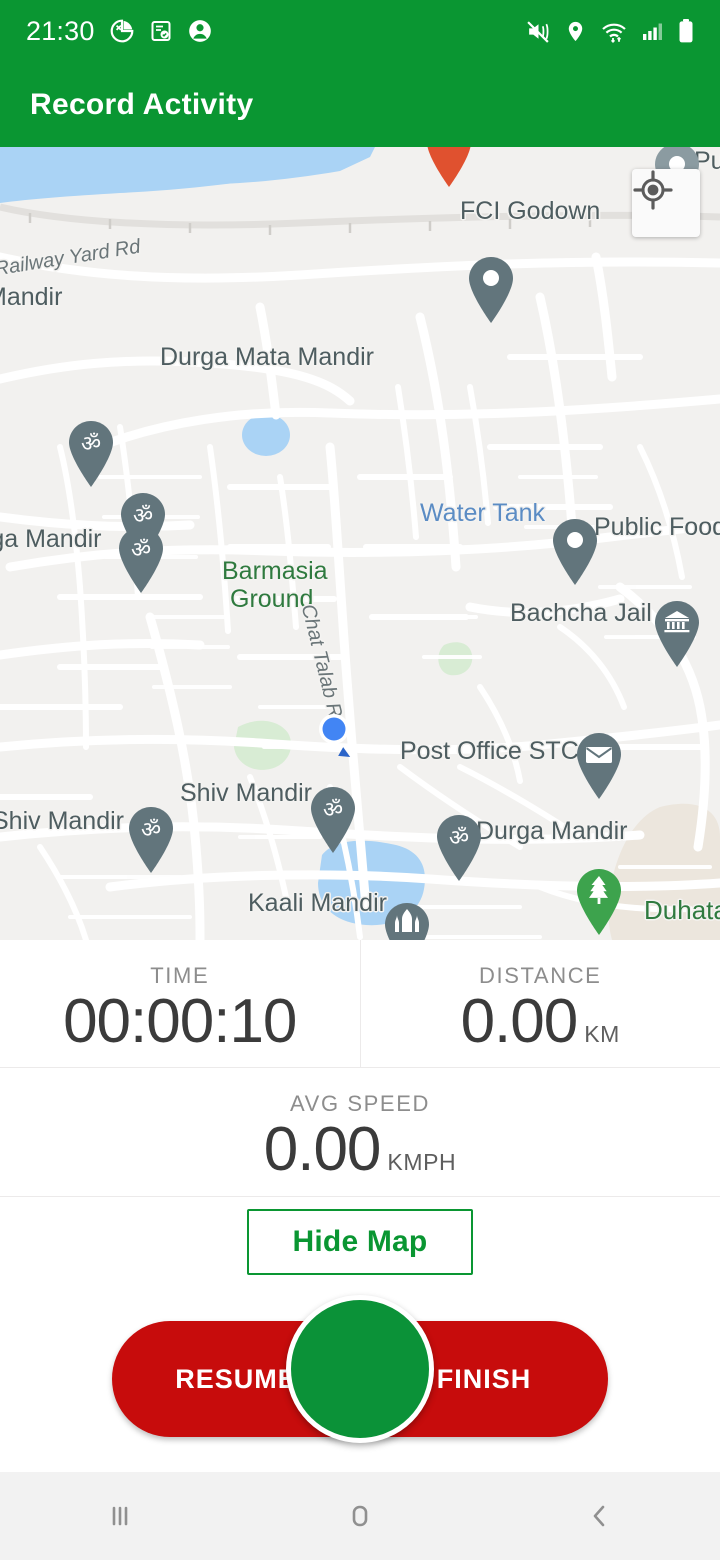 This screenshot has width=720, height=1560. I want to click on android-nav-bar, so click(360, 1516).